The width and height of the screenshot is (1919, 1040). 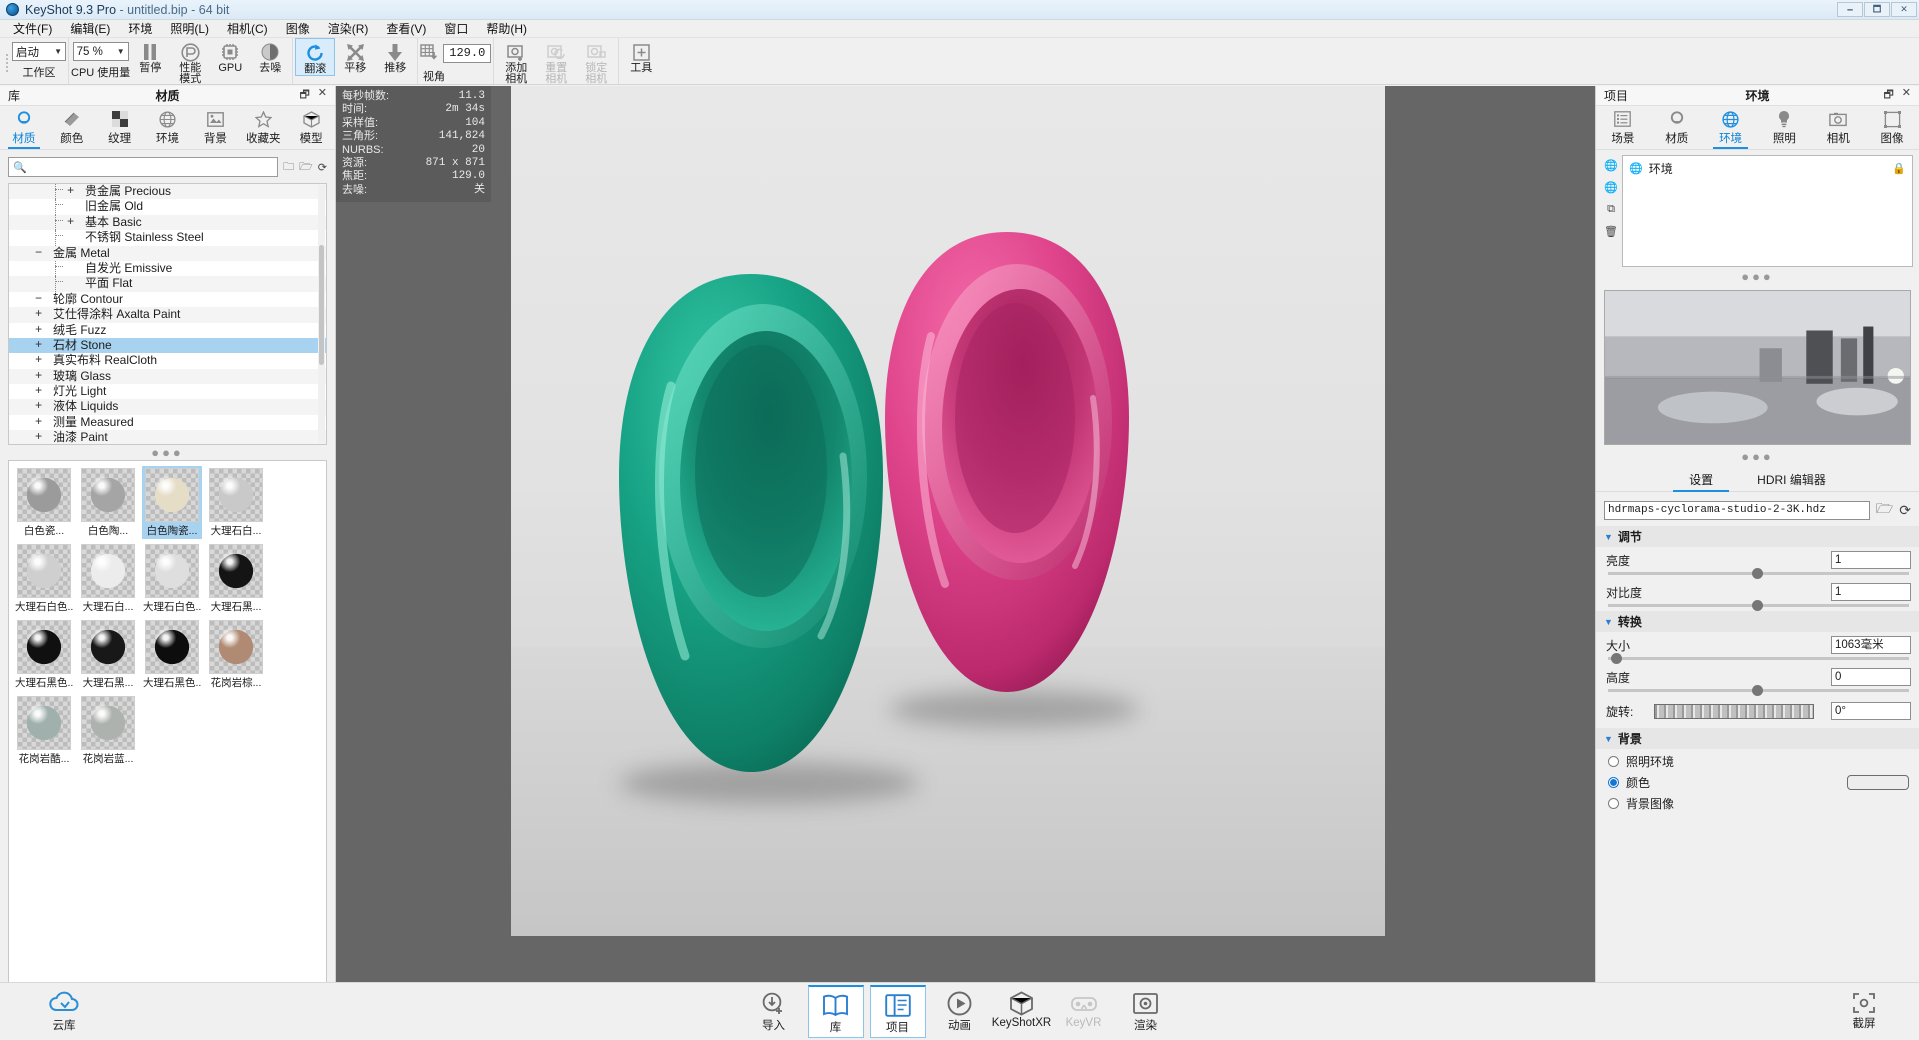 I want to click on tree-row: + 石材 Stone, so click(x=167, y=345).